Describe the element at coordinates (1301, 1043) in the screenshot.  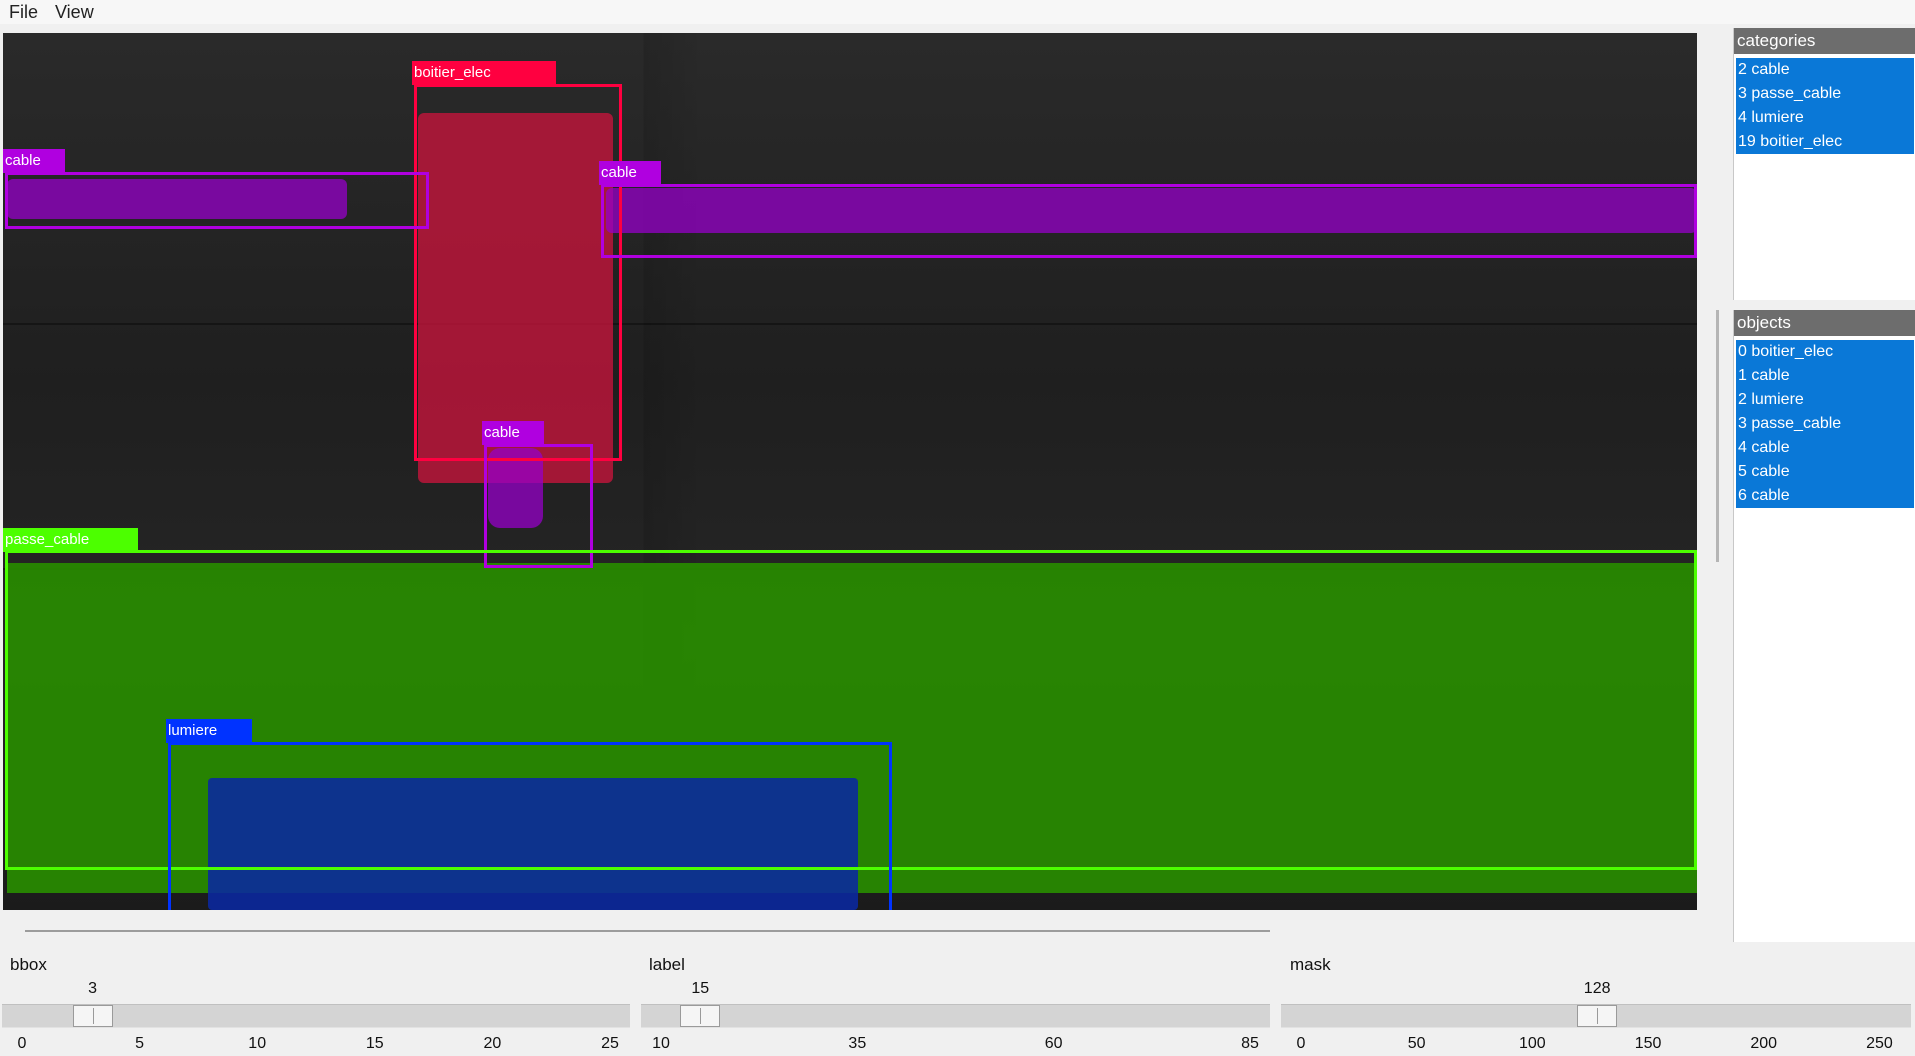
I see `mask-tick-label: 0` at that location.